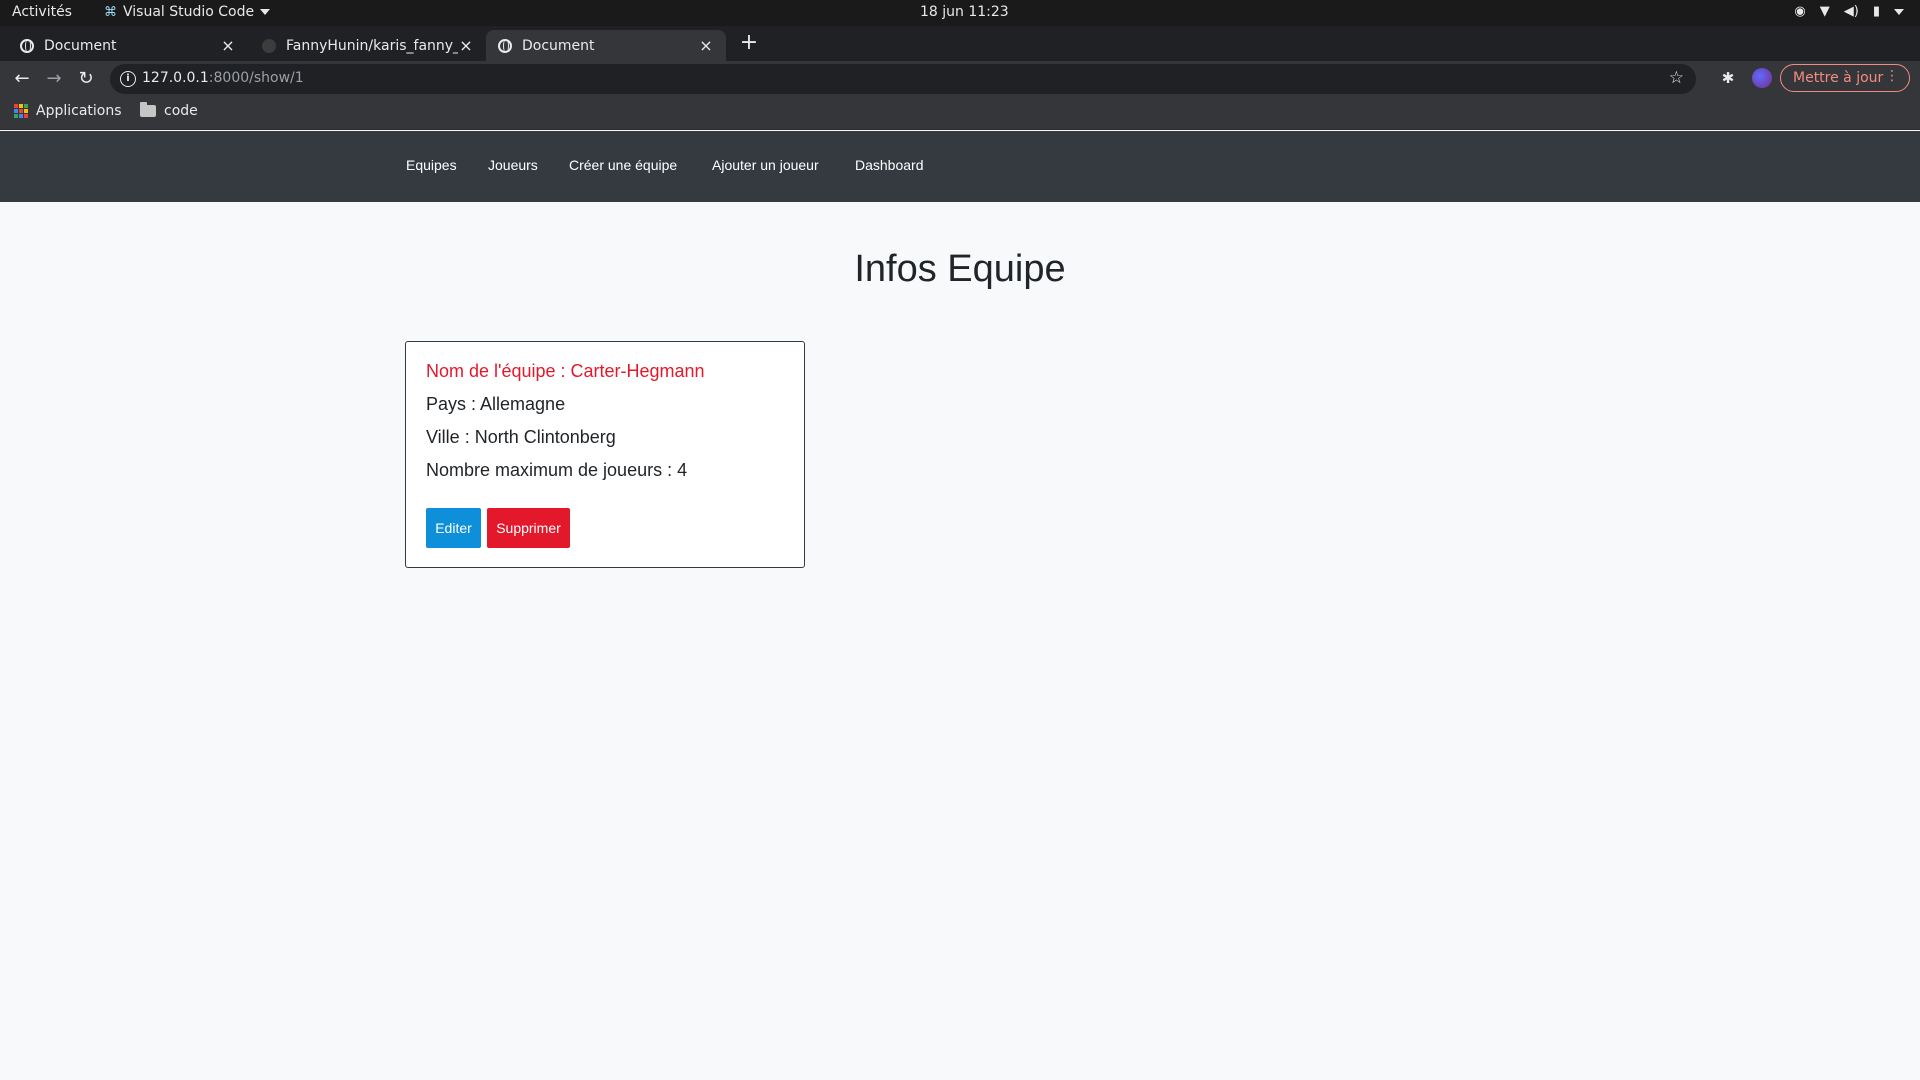 This screenshot has height=1080, width=1920. What do you see at coordinates (1728, 79) in the screenshot?
I see `extensions-puzzle-icon: ✱` at bounding box center [1728, 79].